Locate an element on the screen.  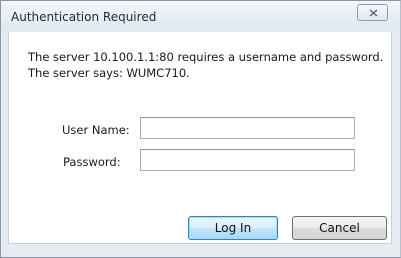
close-icon is located at coordinates (373, 13).